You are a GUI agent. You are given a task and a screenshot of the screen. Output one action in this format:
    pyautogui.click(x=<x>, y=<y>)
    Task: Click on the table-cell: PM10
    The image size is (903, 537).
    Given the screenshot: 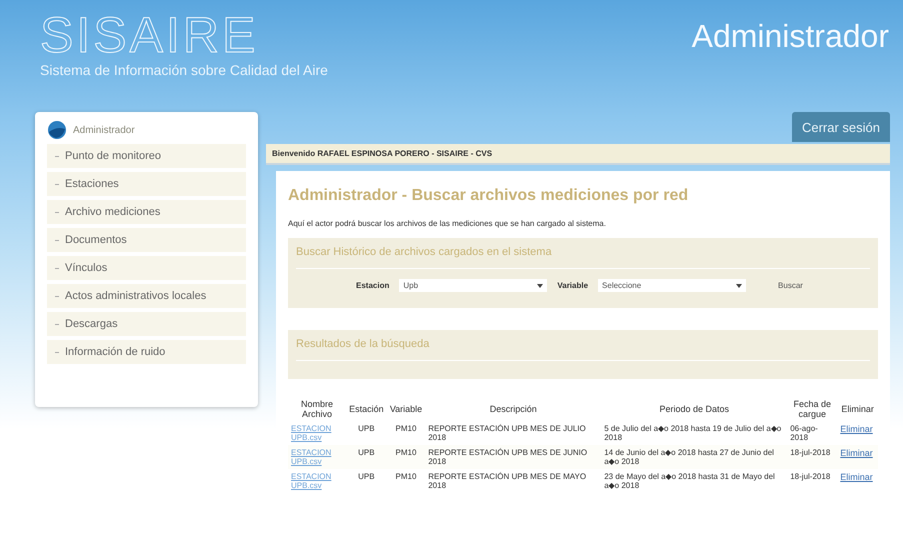 What is the action you would take?
    pyautogui.click(x=406, y=457)
    